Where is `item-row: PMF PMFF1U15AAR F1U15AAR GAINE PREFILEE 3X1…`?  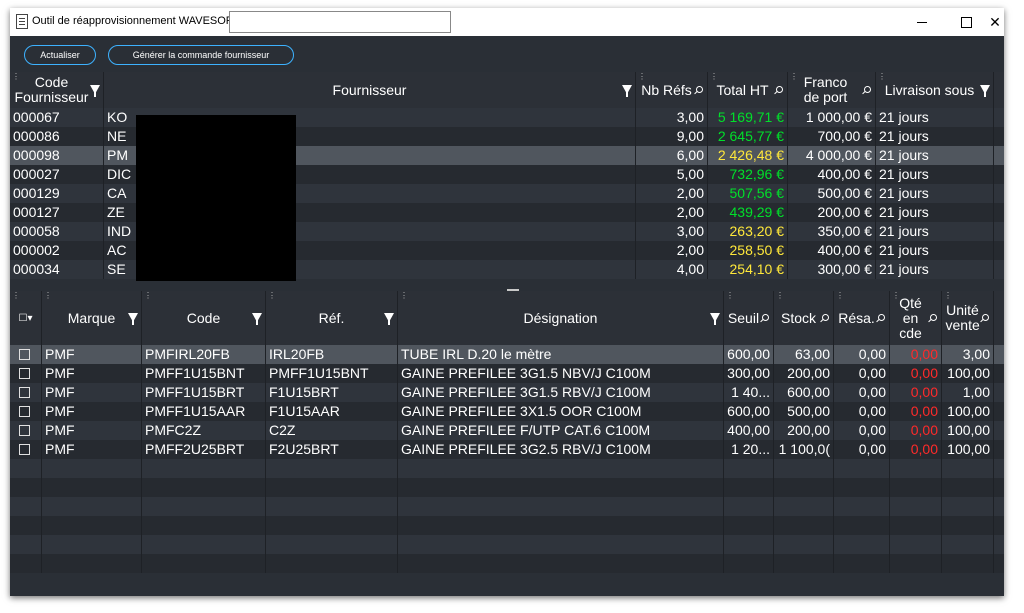 item-row: PMF PMFF1U15AAR F1U15AAR GAINE PREFILEE 3X1… is located at coordinates (507, 411).